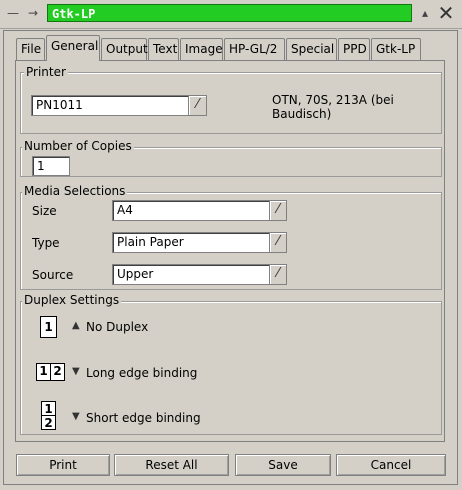  What do you see at coordinates (13, 13) in the screenshot?
I see `minus-icon: —` at bounding box center [13, 13].